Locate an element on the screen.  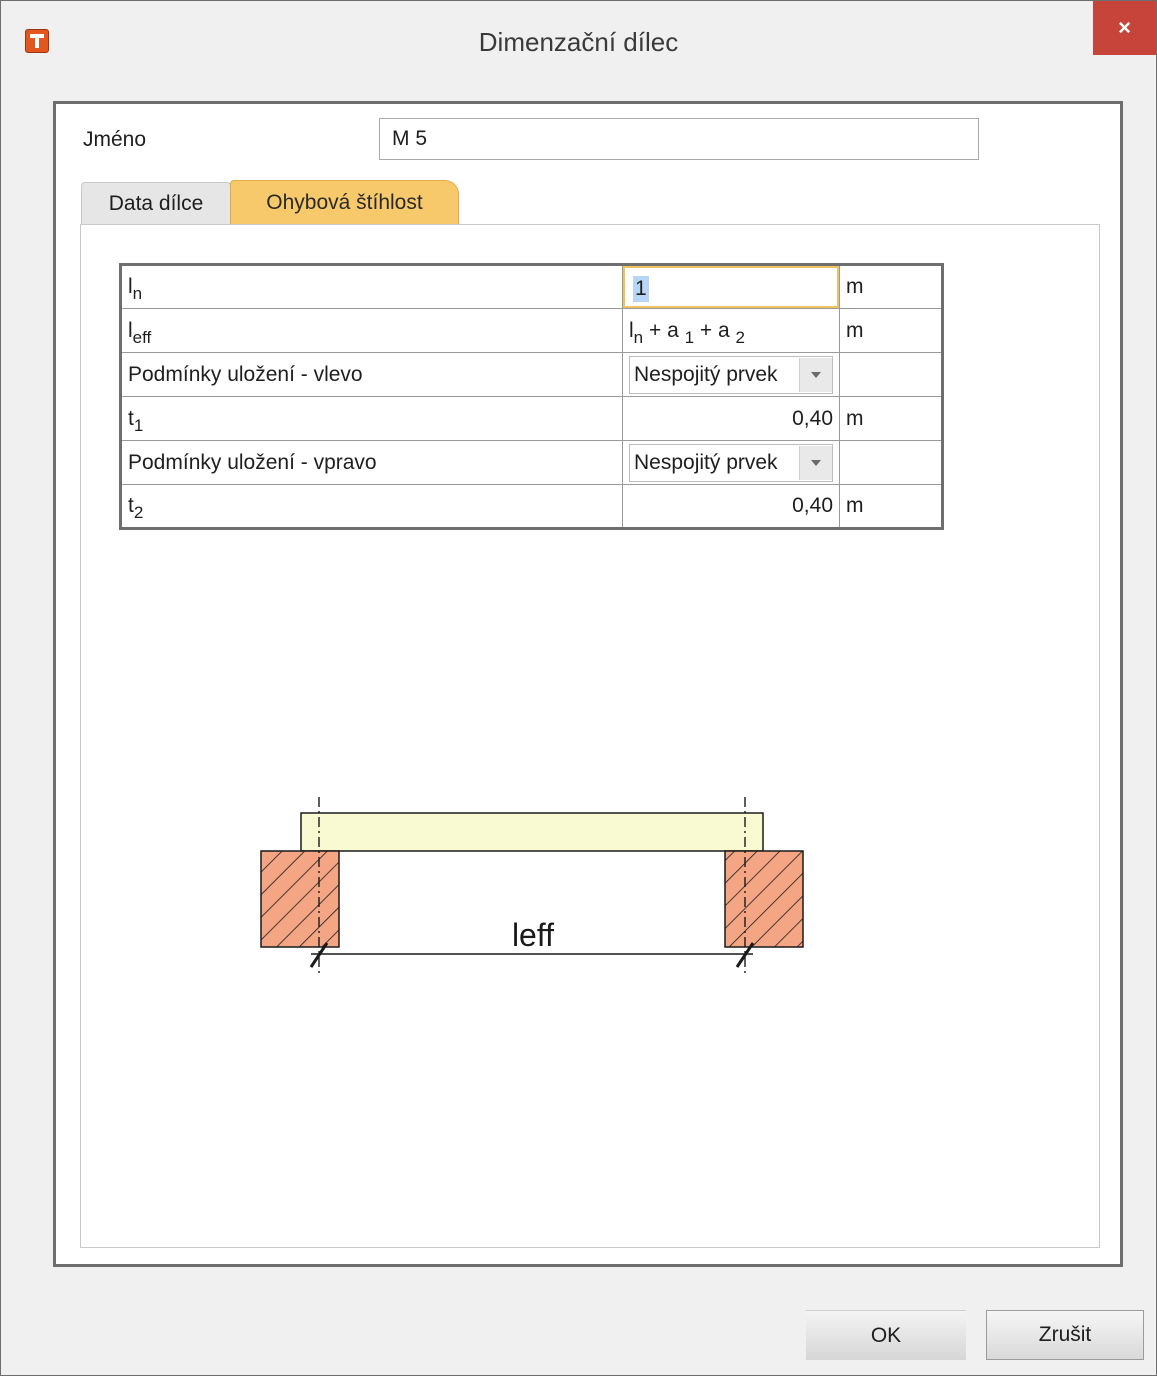
support-diagram: leff is located at coordinates (532, 886).